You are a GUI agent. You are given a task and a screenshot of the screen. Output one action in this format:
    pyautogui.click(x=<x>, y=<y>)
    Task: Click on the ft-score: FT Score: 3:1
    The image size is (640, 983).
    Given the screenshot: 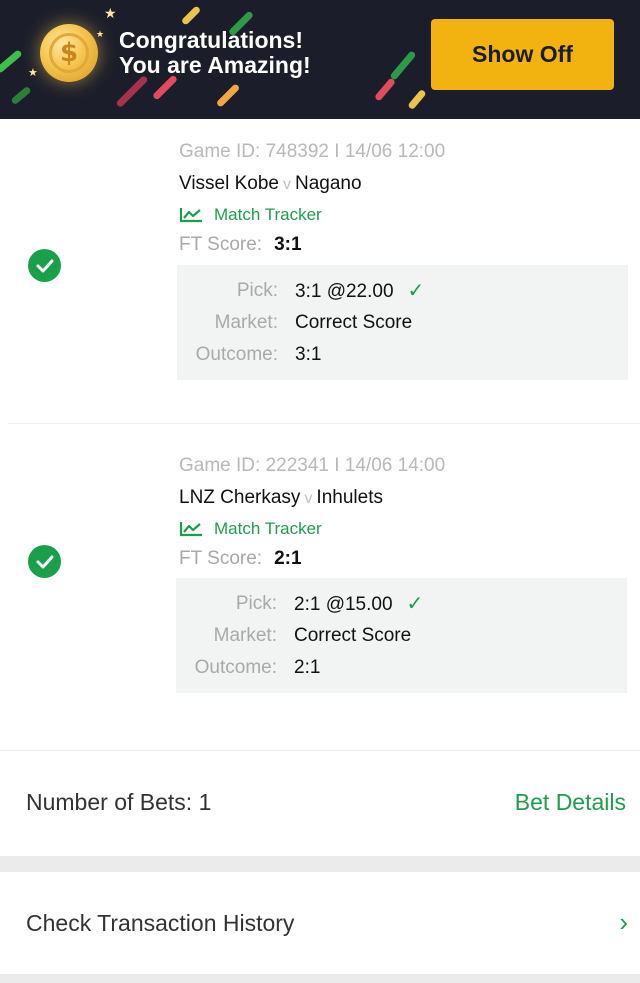 What is the action you would take?
    pyautogui.click(x=403, y=245)
    